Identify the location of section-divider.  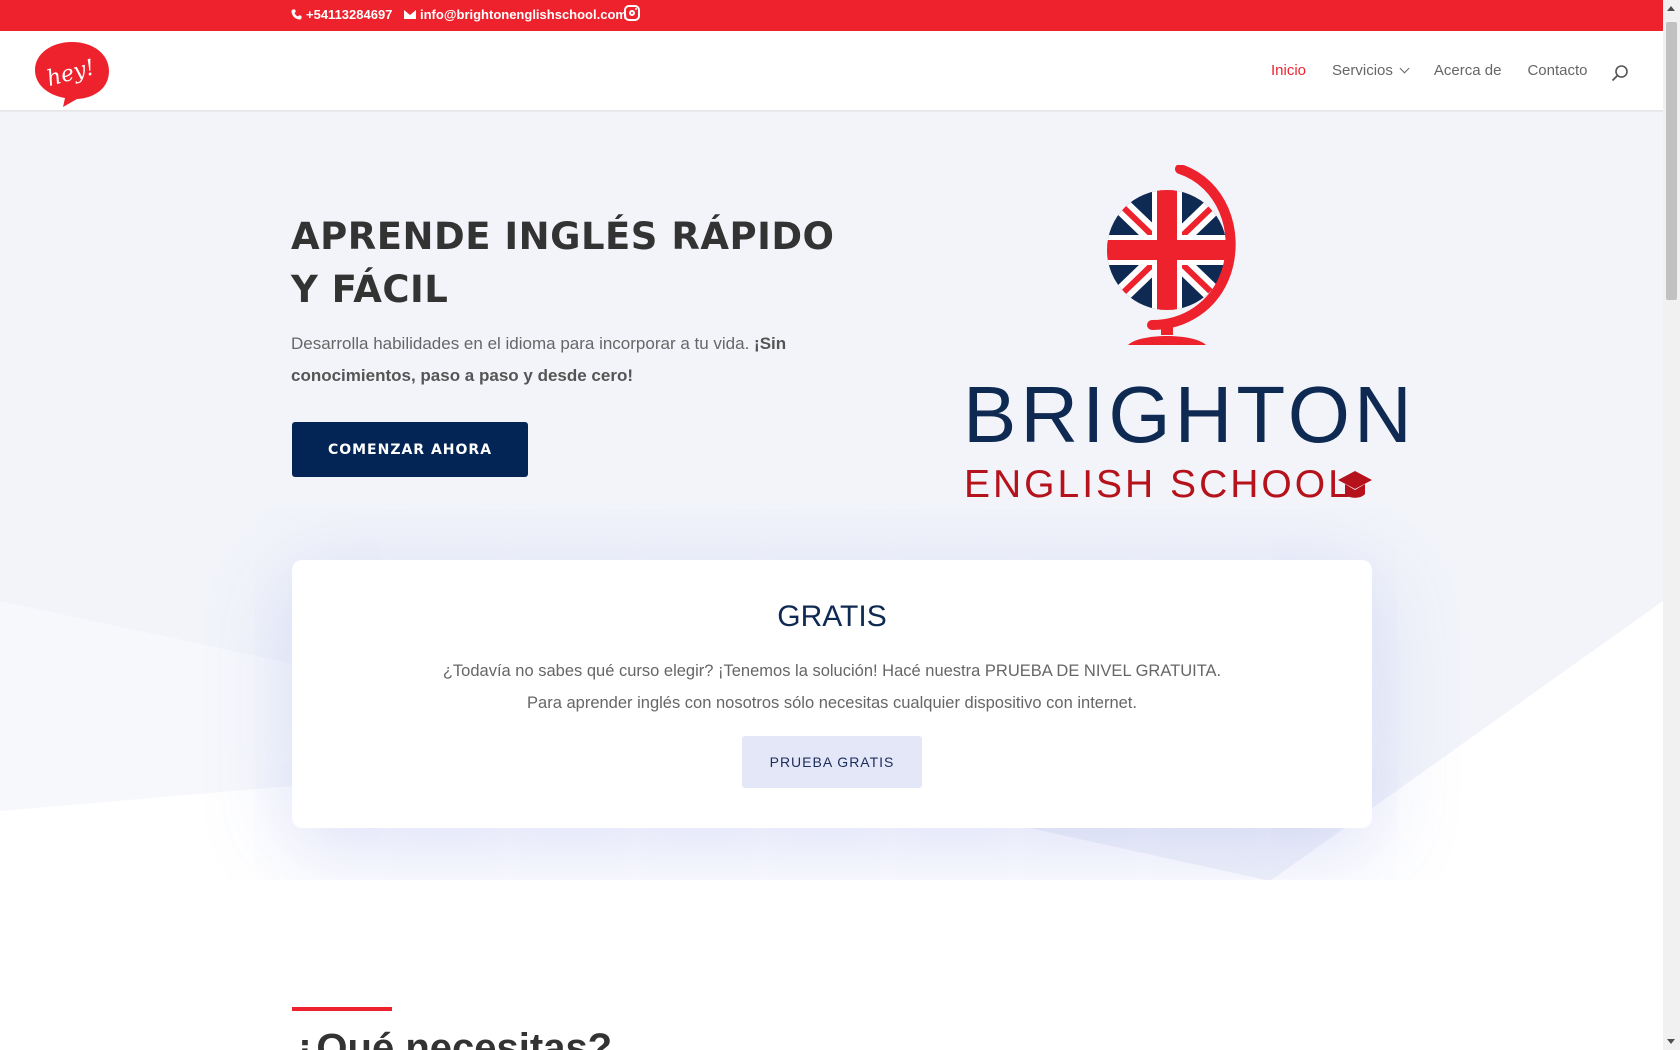
(342, 1009).